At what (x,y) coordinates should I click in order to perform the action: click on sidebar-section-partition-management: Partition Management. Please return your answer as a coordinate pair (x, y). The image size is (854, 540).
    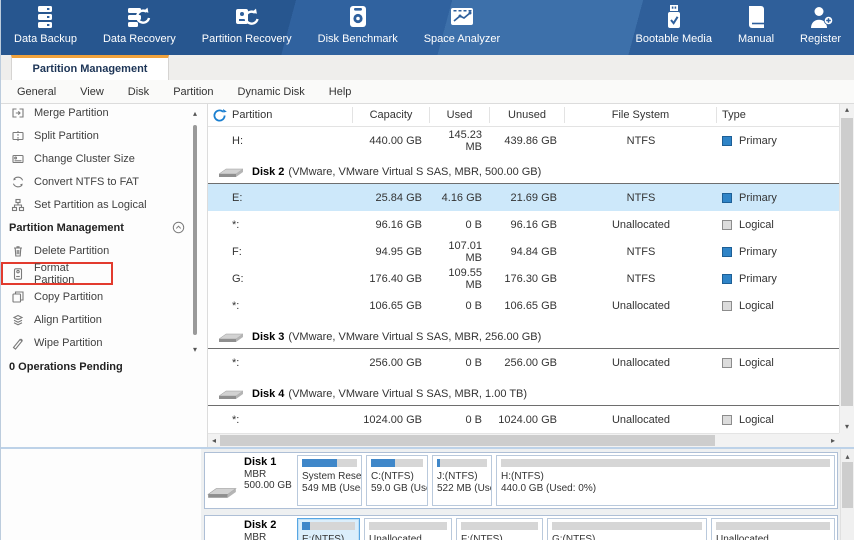
    Looking at the image, I should click on (104, 227).